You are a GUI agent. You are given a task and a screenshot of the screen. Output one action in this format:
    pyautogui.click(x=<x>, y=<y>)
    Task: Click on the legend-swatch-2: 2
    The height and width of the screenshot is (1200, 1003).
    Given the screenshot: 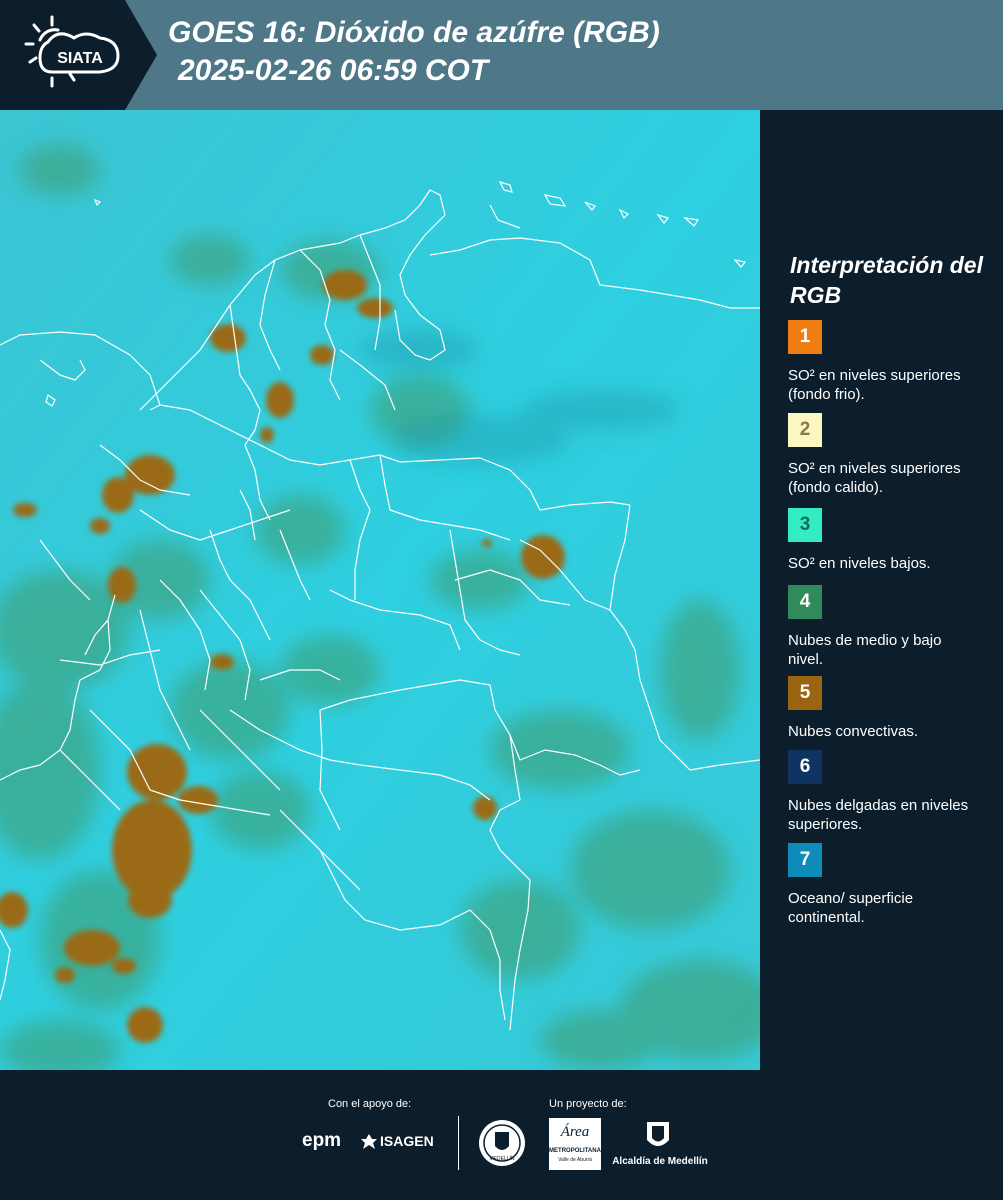 What is the action you would take?
    pyautogui.click(x=805, y=430)
    